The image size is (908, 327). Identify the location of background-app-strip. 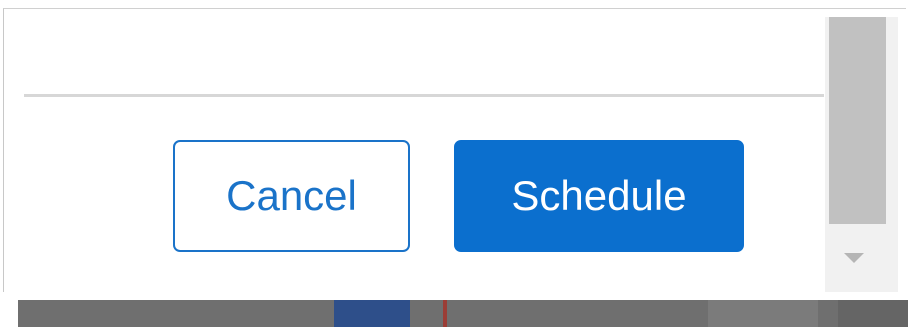
(463, 313).